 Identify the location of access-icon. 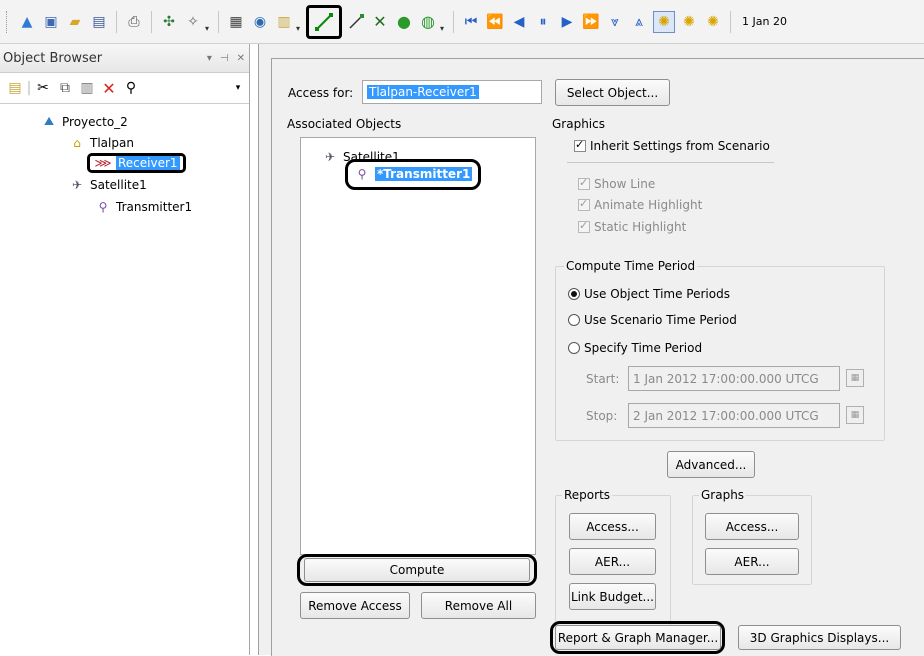
(324, 21).